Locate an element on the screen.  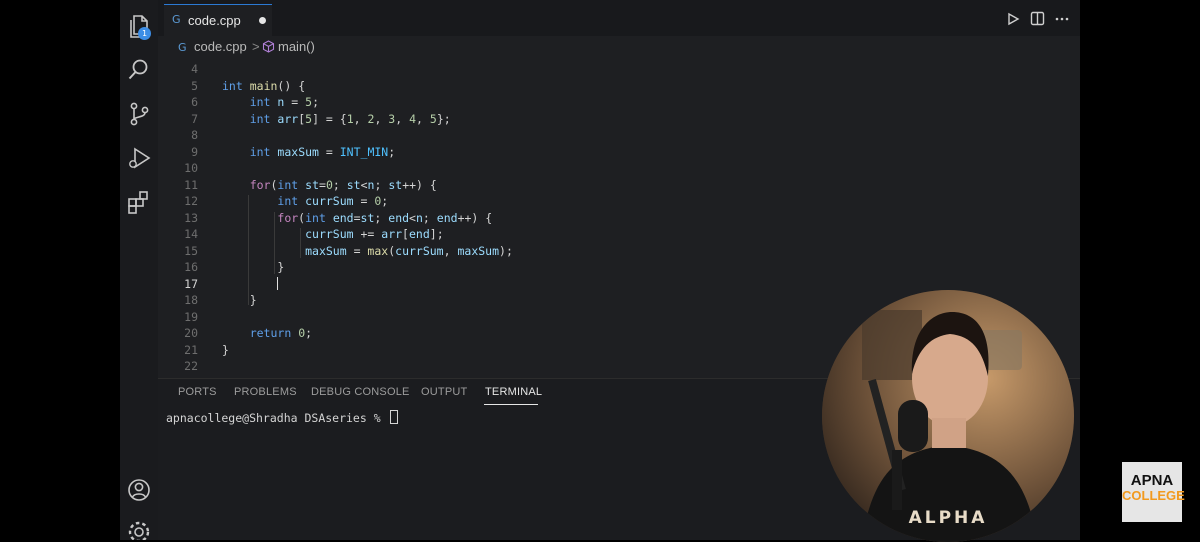
presenter-video-frame is located at coordinates (948, 416).